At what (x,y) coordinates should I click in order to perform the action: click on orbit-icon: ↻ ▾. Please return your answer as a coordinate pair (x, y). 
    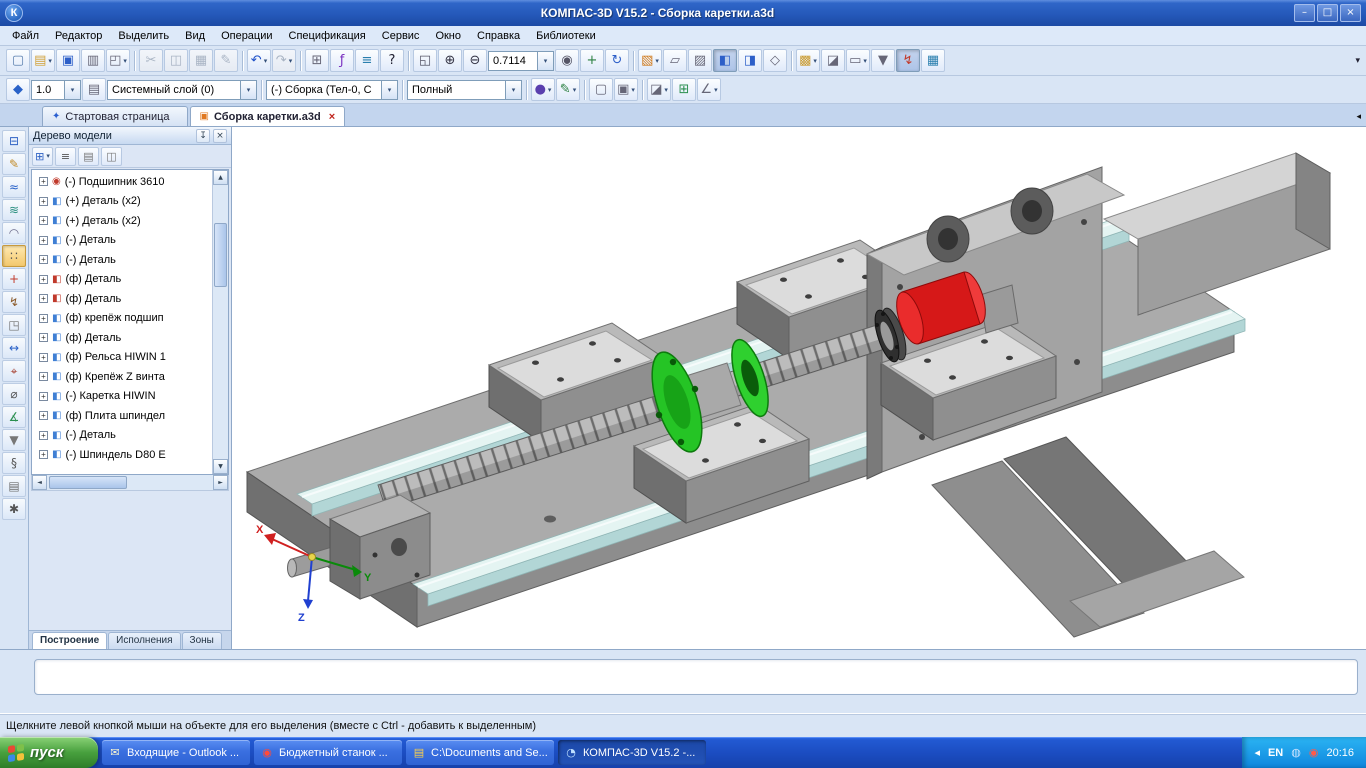
    Looking at the image, I should click on (617, 60).